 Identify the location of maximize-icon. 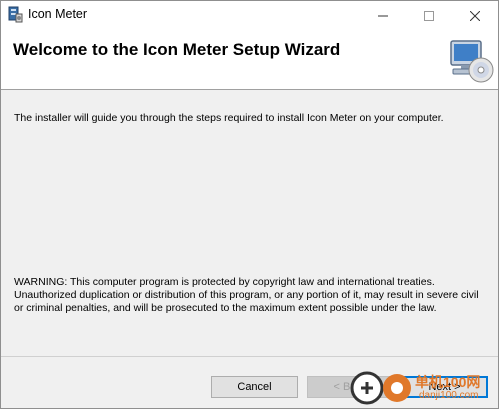
(429, 15).